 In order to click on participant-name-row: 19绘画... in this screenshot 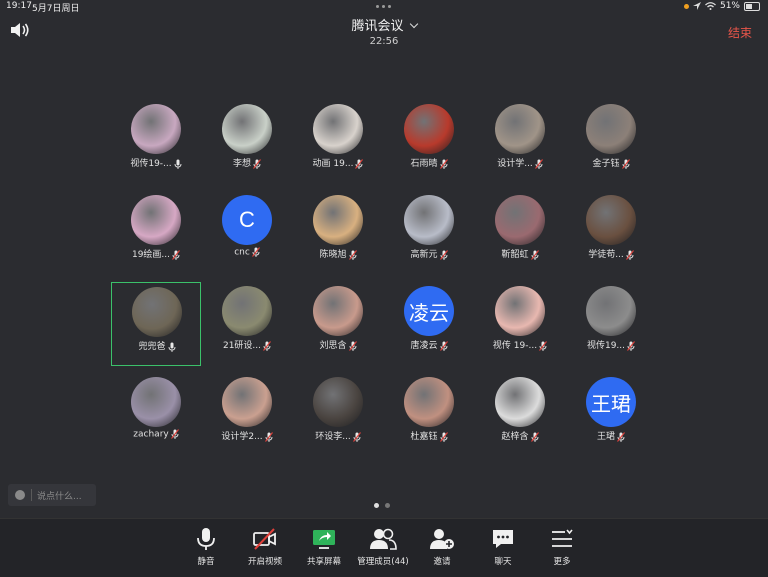, I will do `click(156, 253)`.